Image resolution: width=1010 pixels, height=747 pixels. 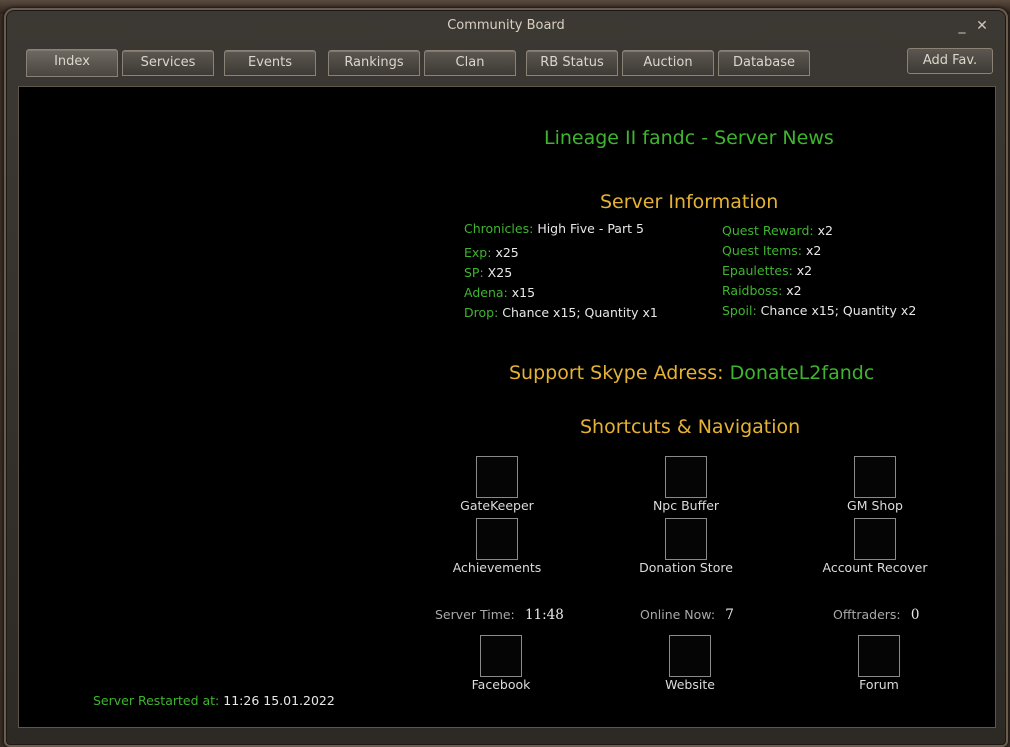 I want to click on gm-shop-label: GM Shop, so click(x=875, y=505).